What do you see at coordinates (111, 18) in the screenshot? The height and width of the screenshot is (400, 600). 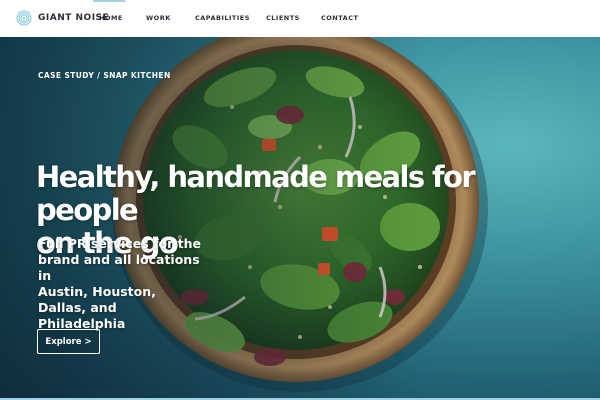 I see `nav-home: HOME` at bounding box center [111, 18].